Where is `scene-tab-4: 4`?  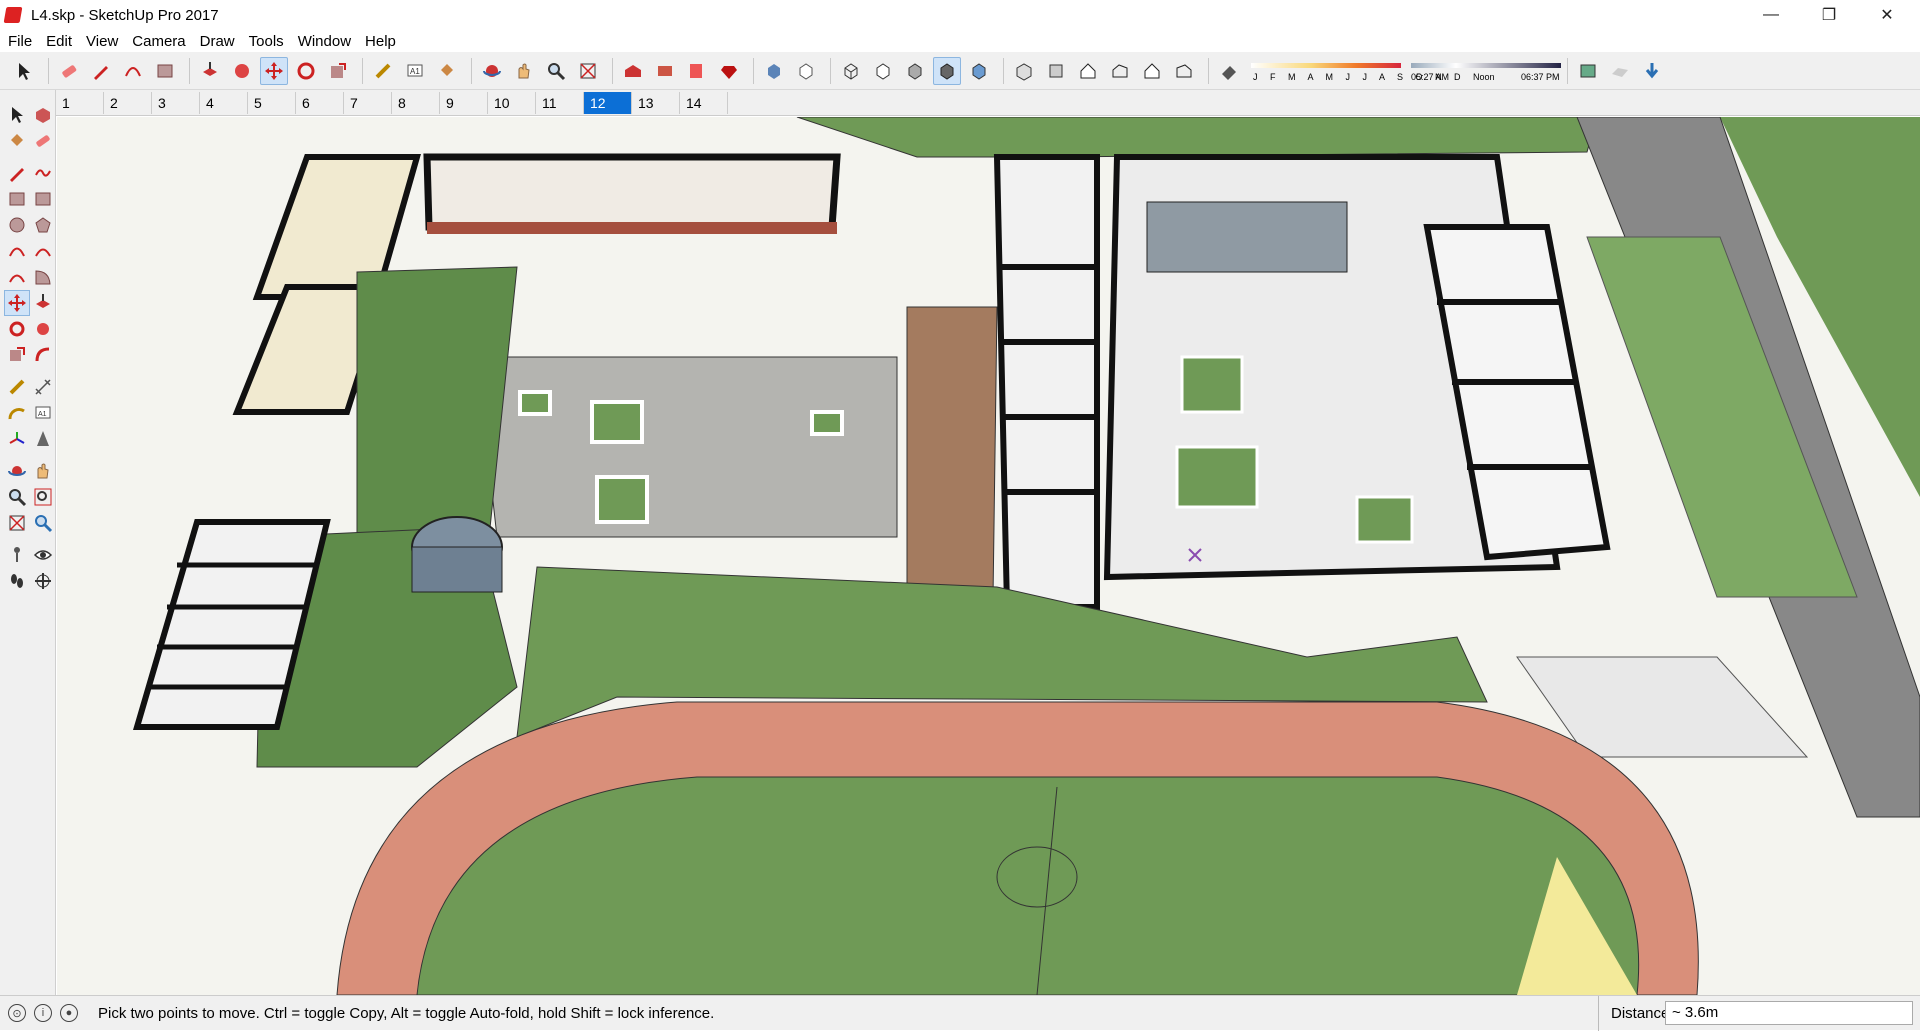 scene-tab-4: 4 is located at coordinates (224, 102).